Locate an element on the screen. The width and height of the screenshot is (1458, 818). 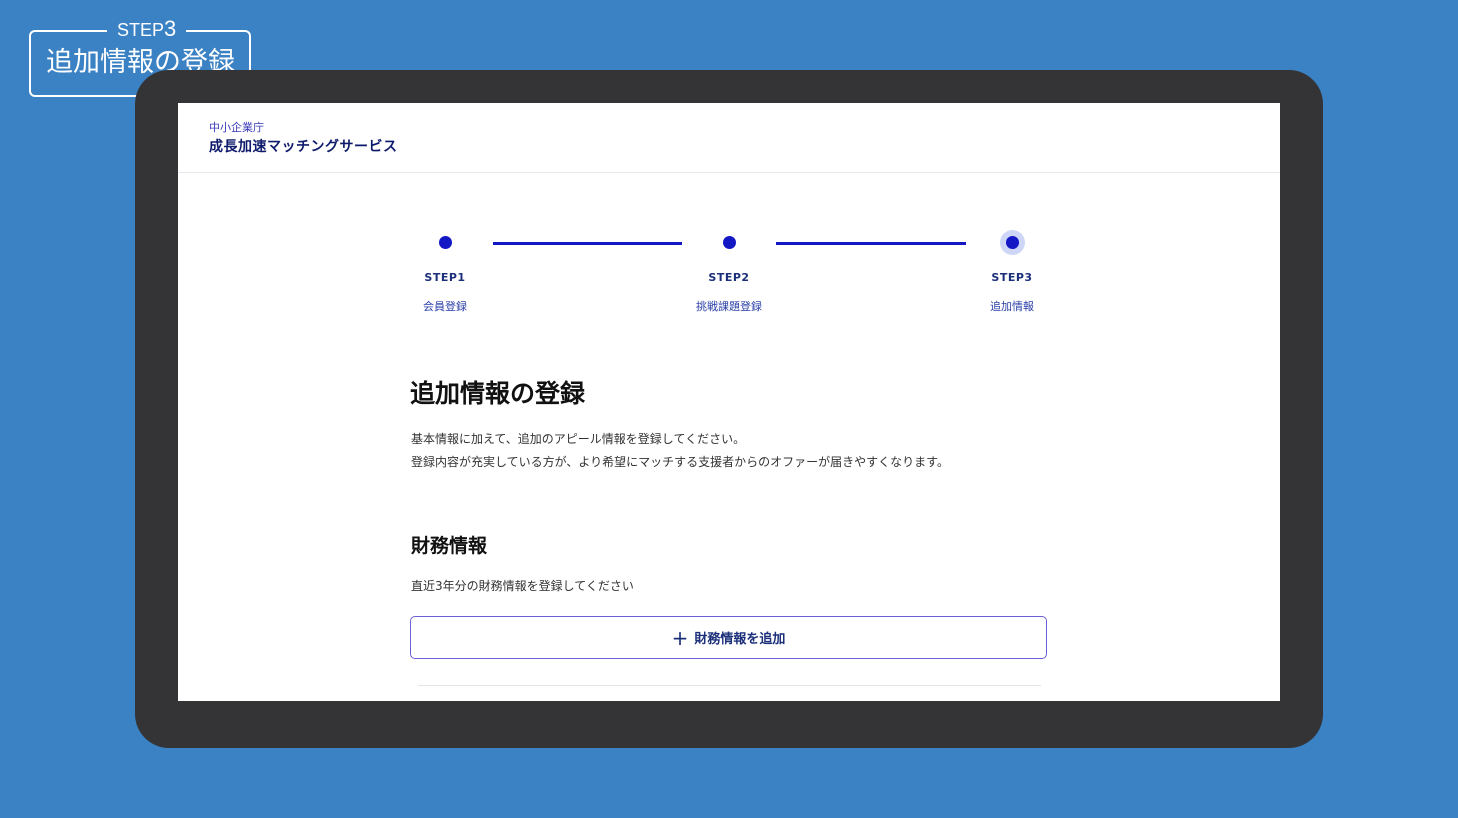
page-description-line1: 基本情報に加えて、追加のアピール情報を登録してください。 is located at coordinates (578, 439).